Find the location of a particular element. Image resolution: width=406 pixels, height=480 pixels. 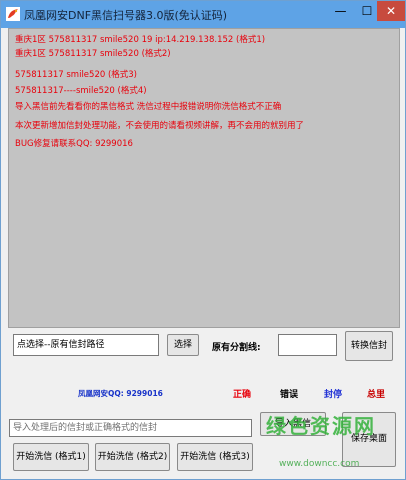

path-input: 点选择--原有信封路径 is located at coordinates (86, 345).